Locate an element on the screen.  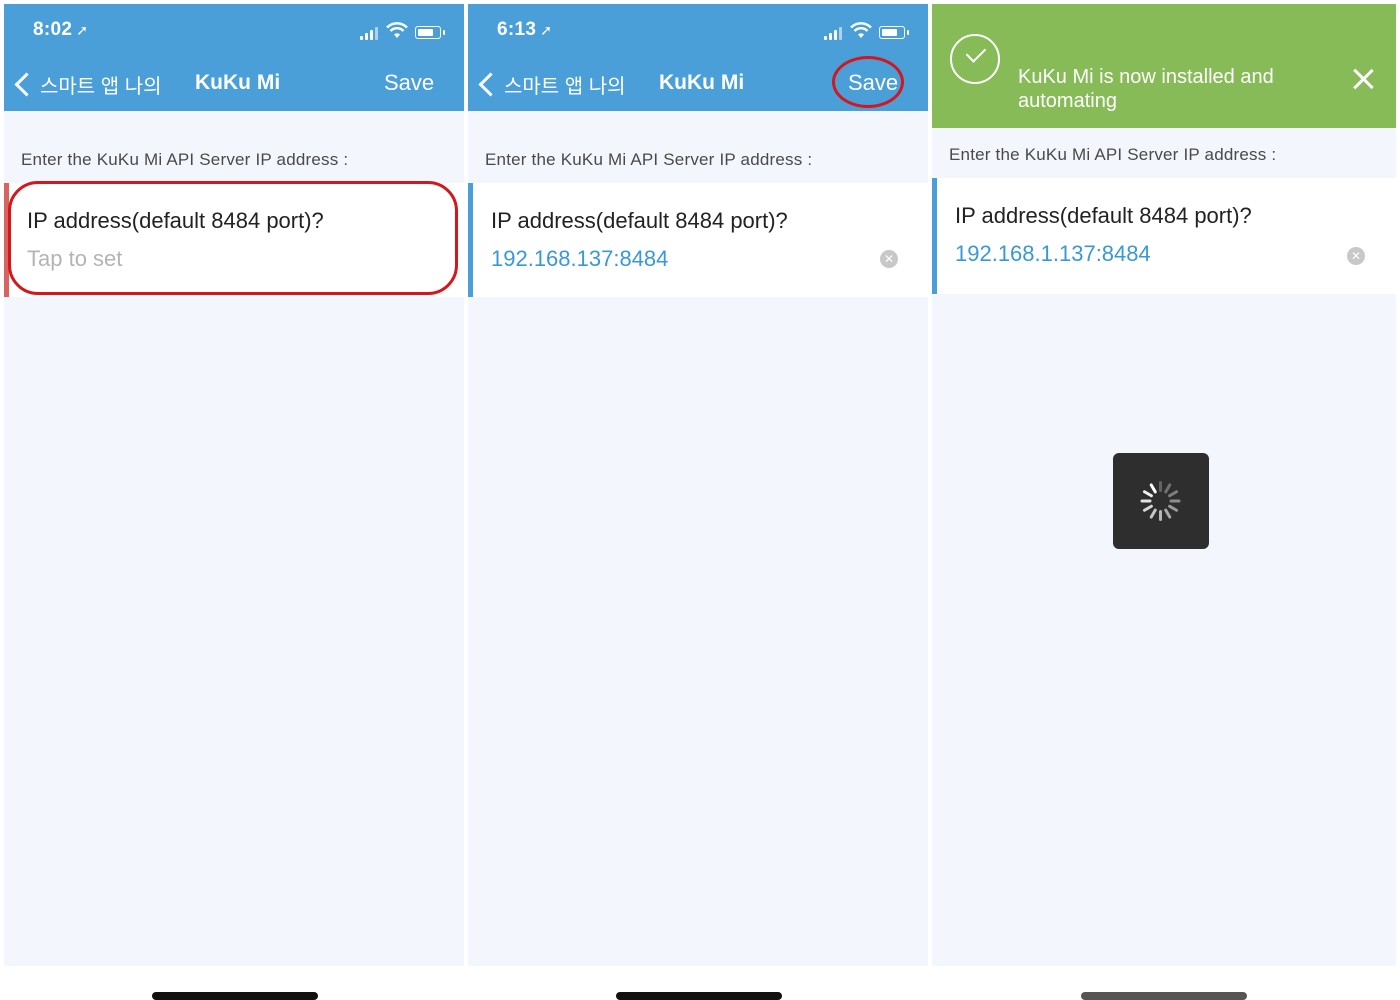
close-icon is located at coordinates (1363, 79).